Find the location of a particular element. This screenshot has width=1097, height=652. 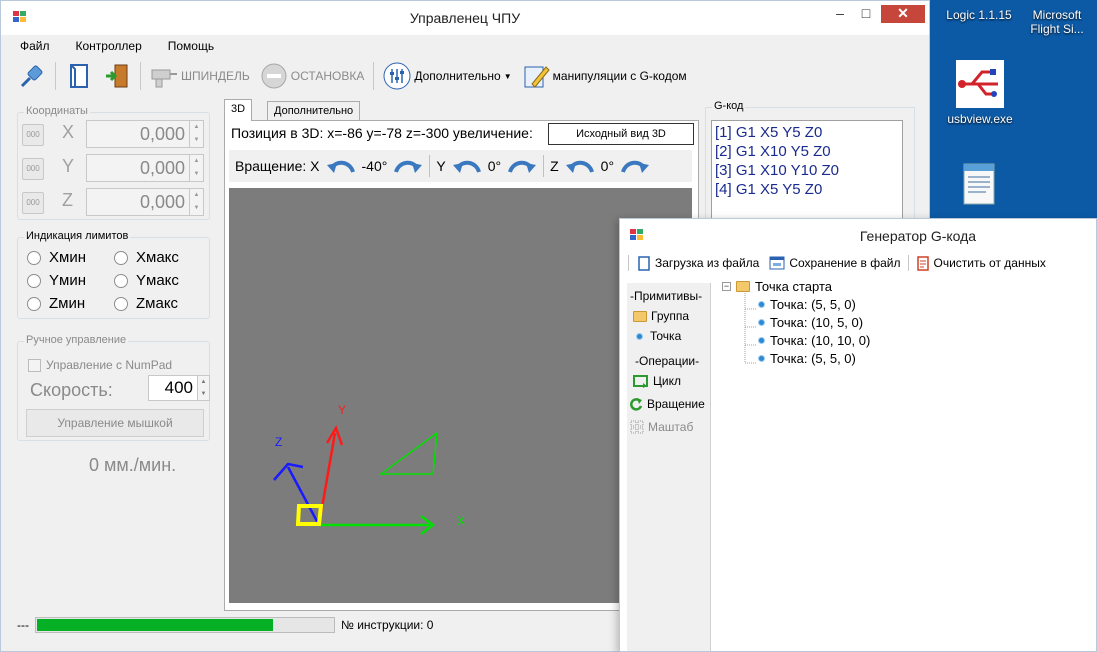

connect-button is located at coordinates (32, 76).